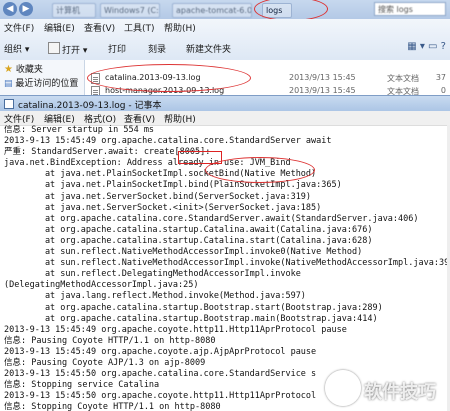 The image size is (450, 411). I want to click on notepad-title: catalina.2013-09-13.log - 记事本, so click(90, 106).